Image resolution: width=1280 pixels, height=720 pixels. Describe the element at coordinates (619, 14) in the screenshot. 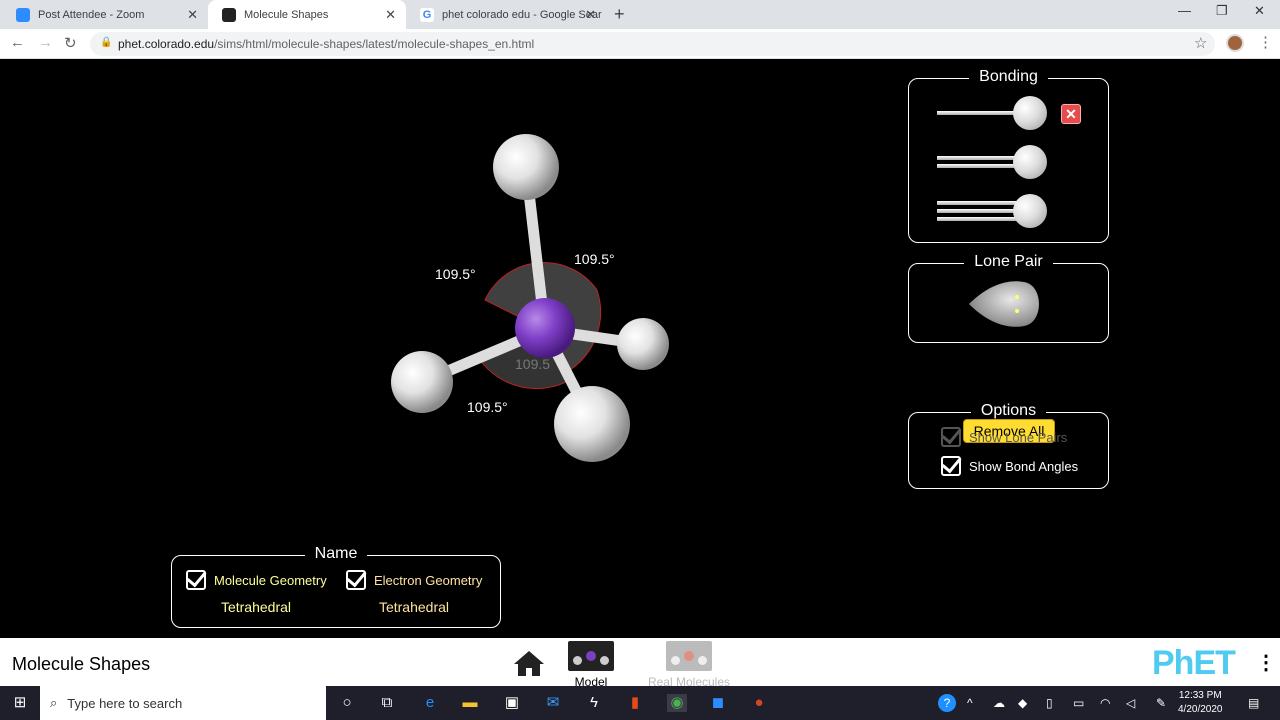

I see `new-tab-icon: +` at that location.